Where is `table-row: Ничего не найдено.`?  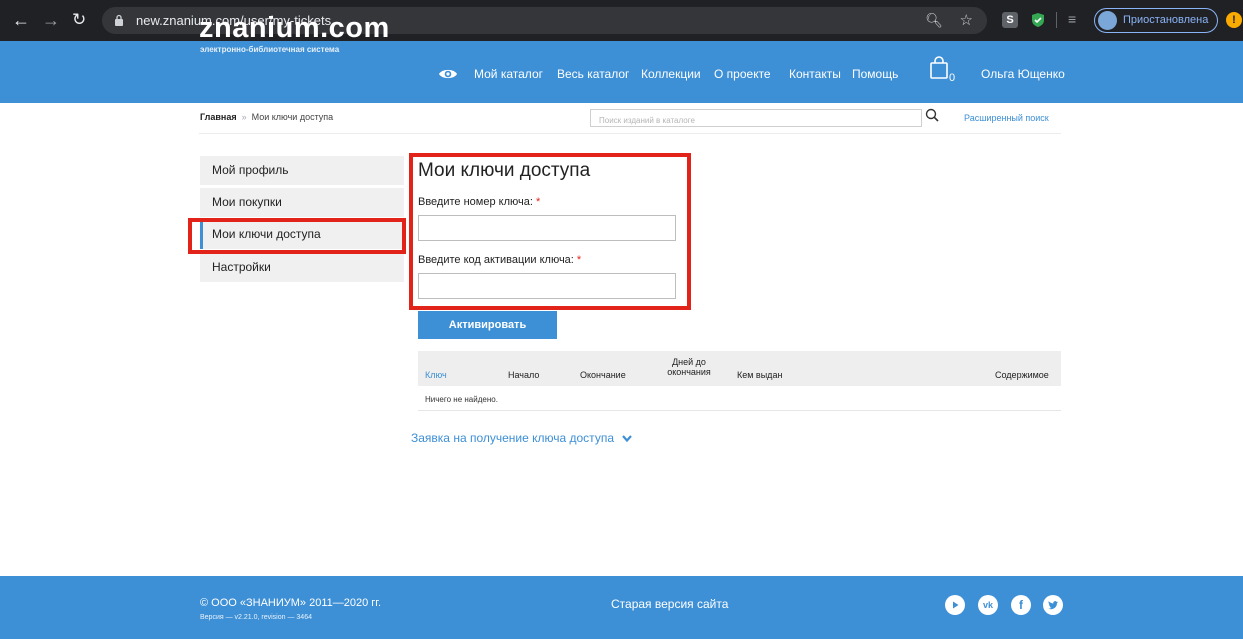 table-row: Ничего не найдено. is located at coordinates (739, 398).